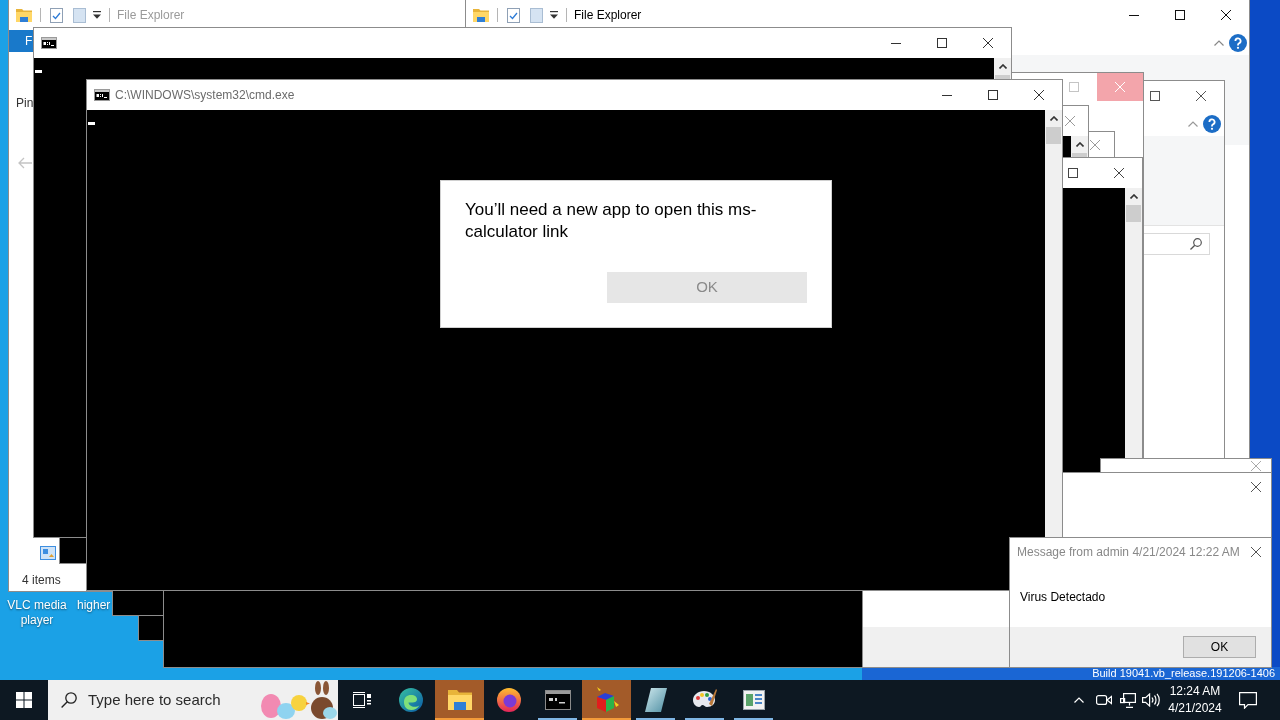 This screenshot has height=720, width=1280. Describe the element at coordinates (1195, 700) in the screenshot. I see `clock-button: 12:24 AM 4/21/2024` at that location.